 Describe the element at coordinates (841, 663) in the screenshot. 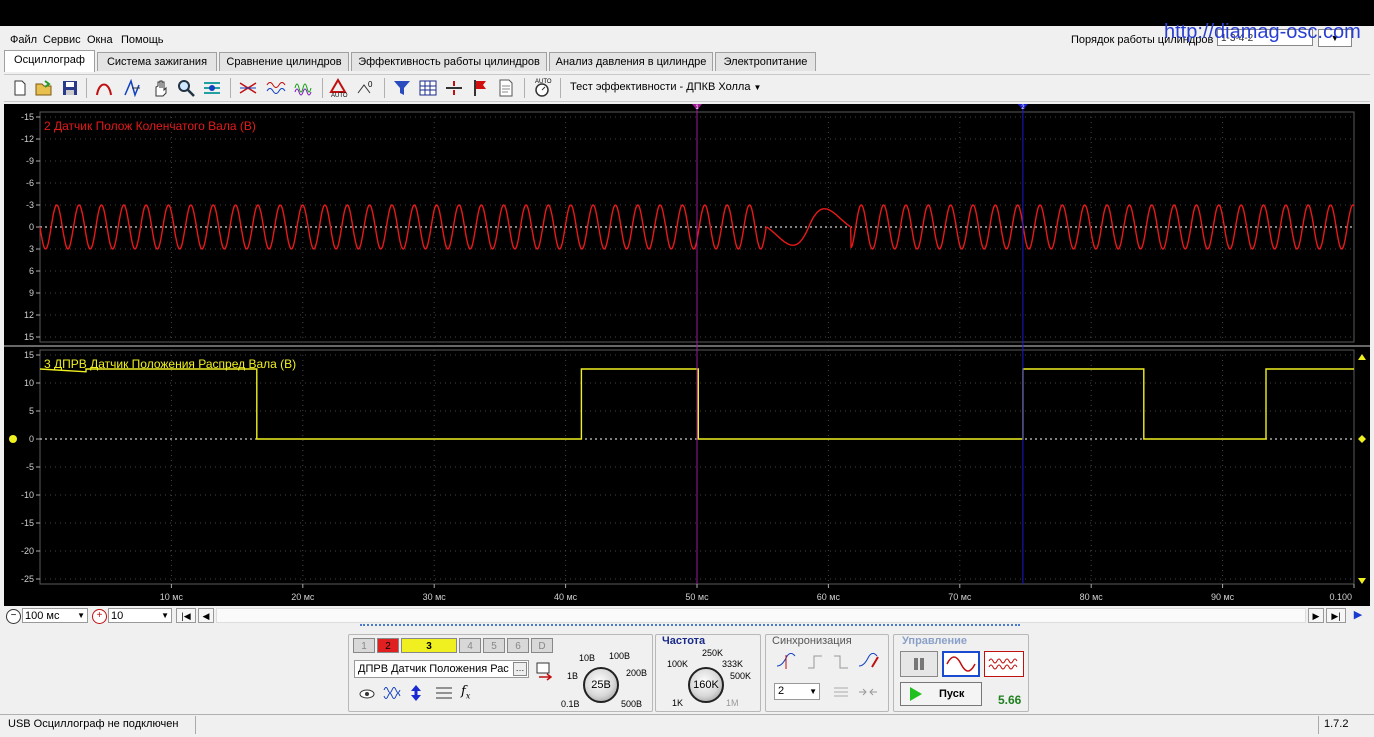

I see `sync-edge-down-icon` at that location.